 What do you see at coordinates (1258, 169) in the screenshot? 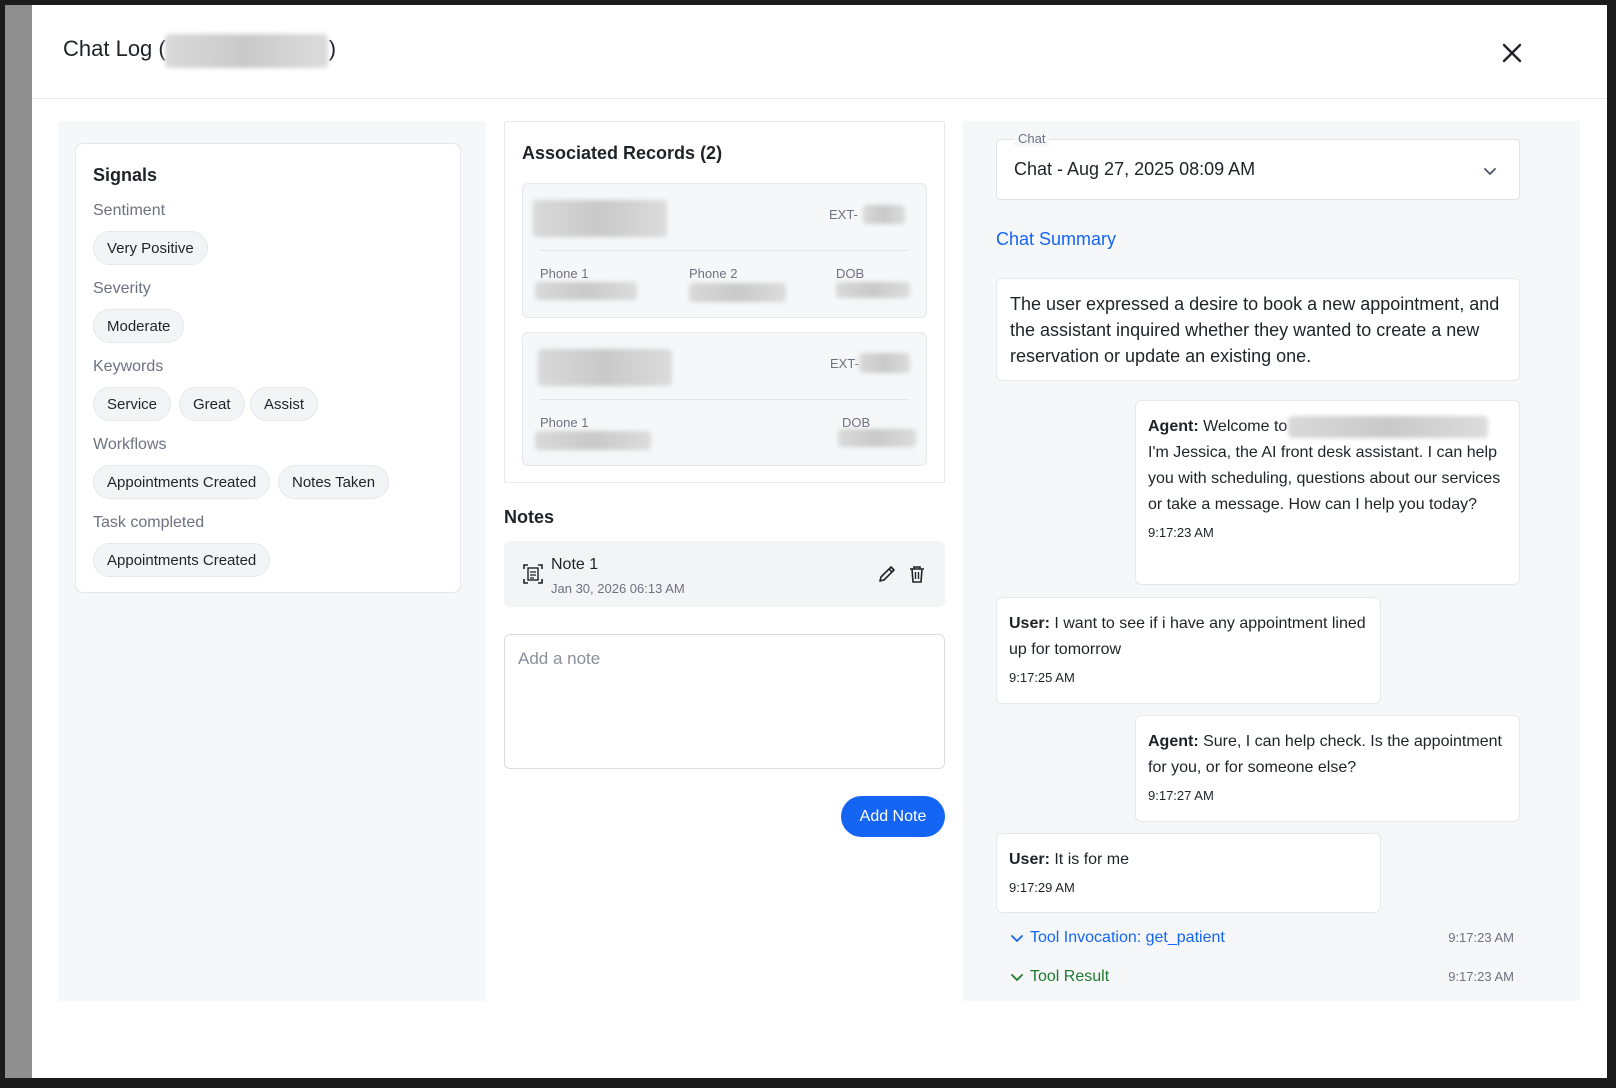
I see `chat-select-dropdown: Chat - Aug 27, 2025 08:09 AM` at bounding box center [1258, 169].